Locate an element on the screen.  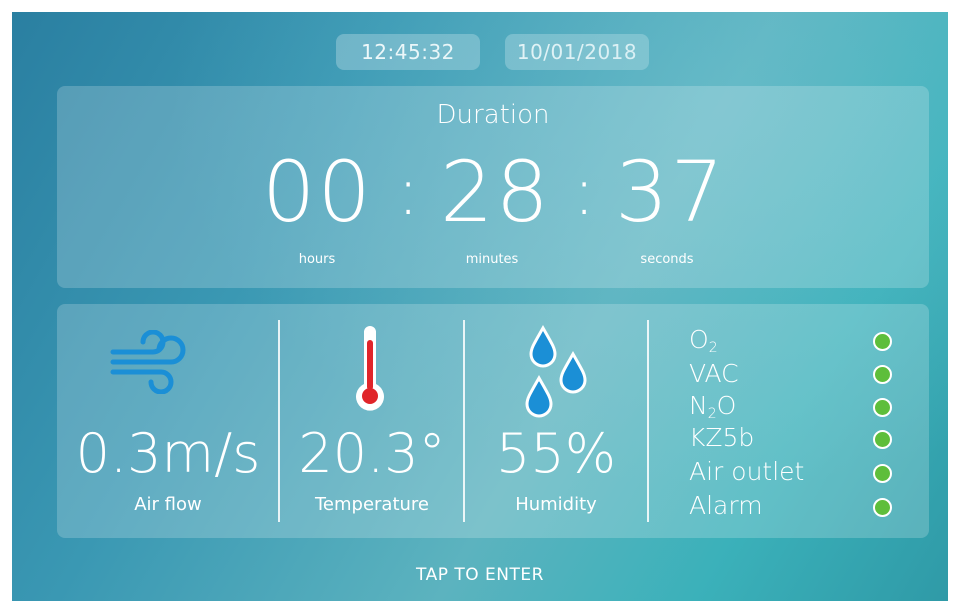
humidity-value: 55% is located at coordinates (556, 453).